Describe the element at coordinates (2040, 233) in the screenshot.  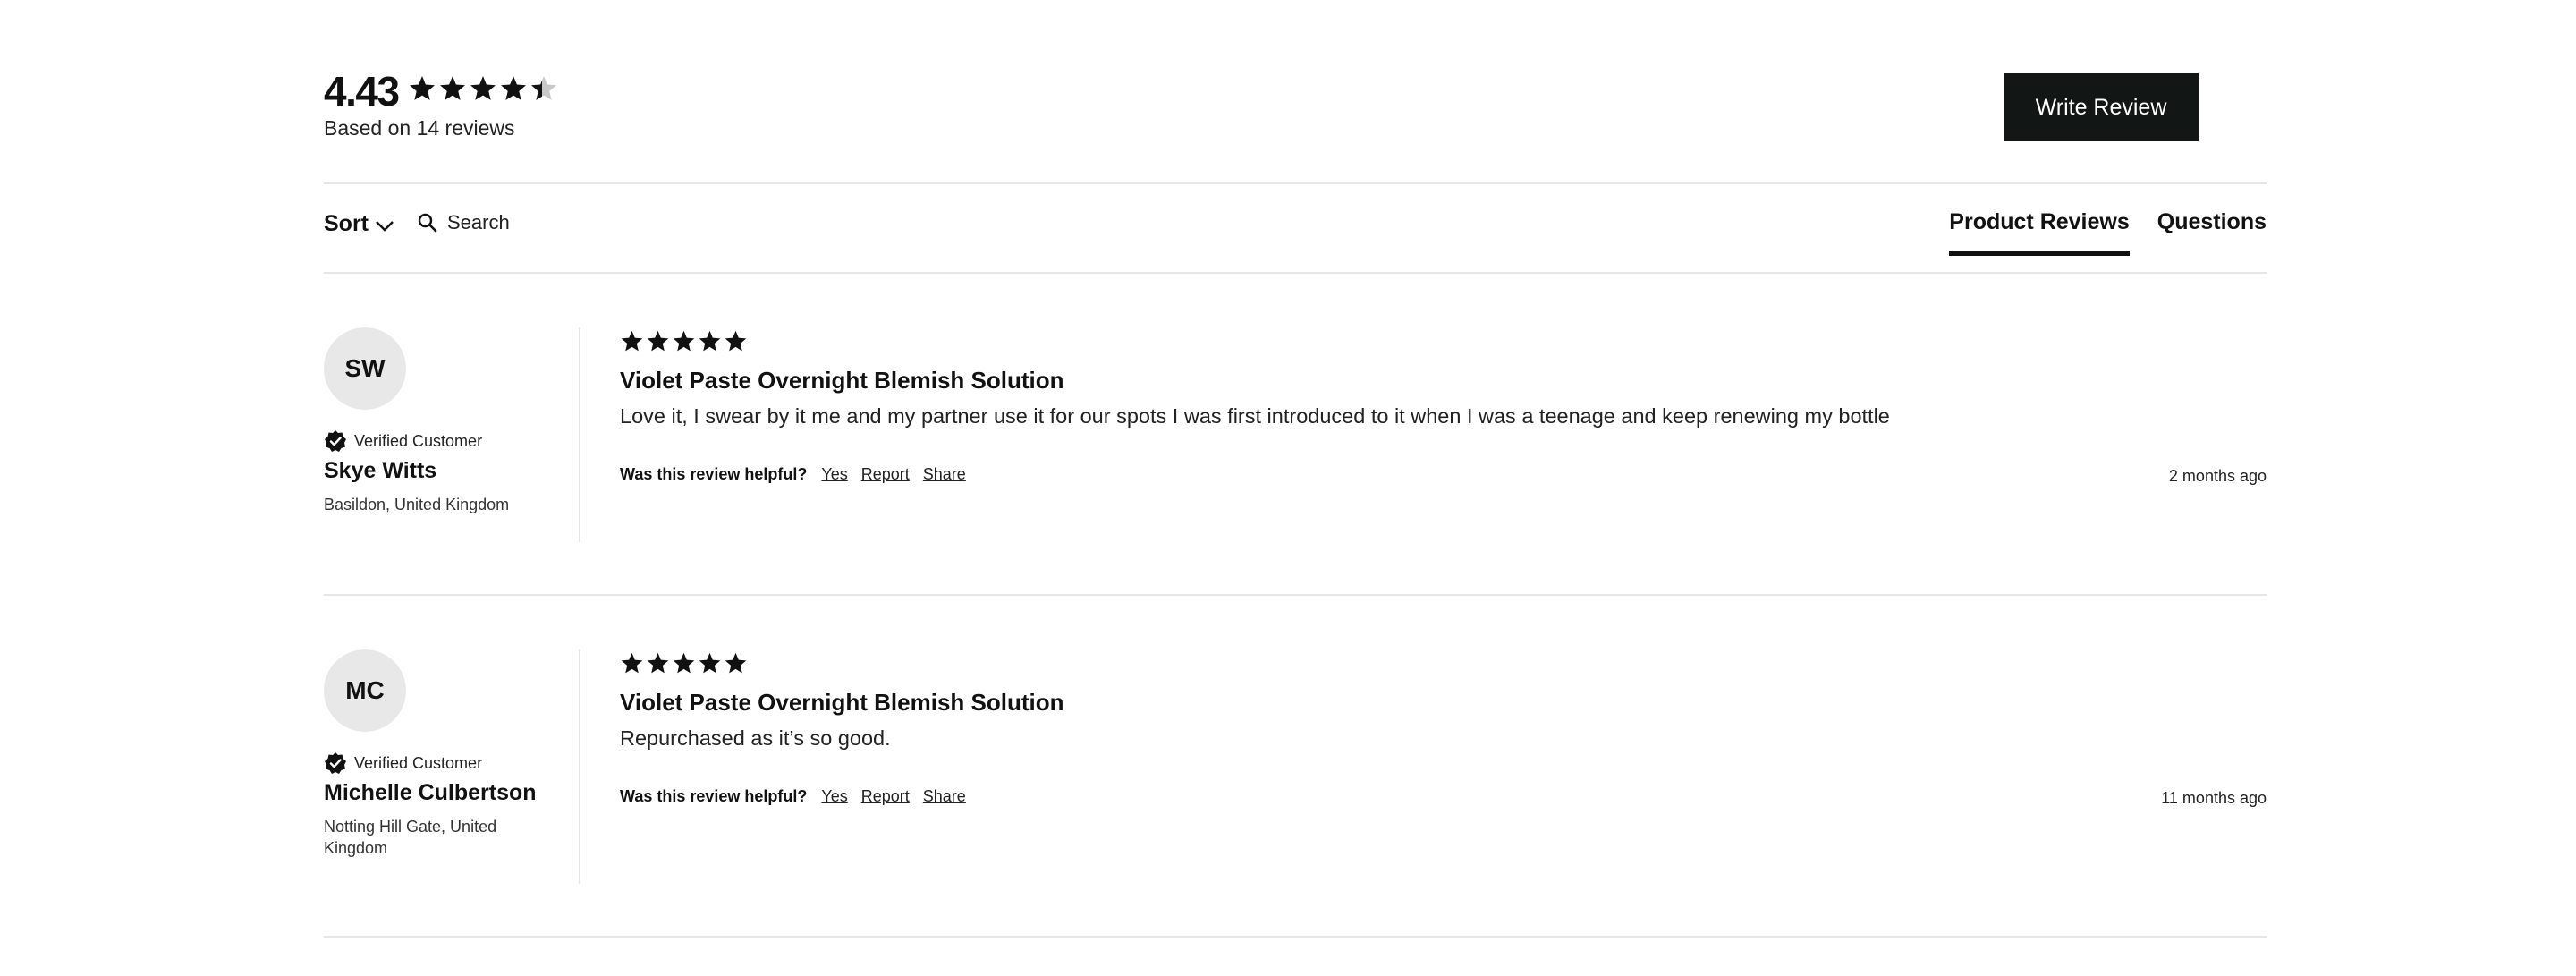
I see `tab-product-reviews: Product Reviews` at that location.